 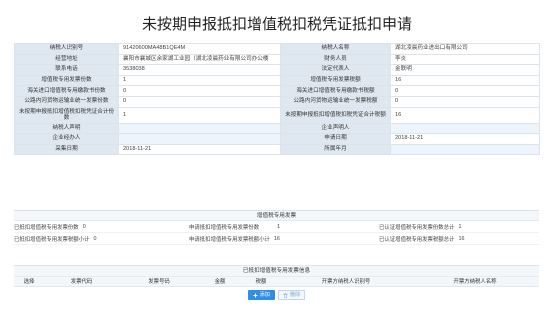 What do you see at coordinates (66, 128) in the screenshot?
I see `label-taxpayer-declaration: 纳税人声明` at bounding box center [66, 128].